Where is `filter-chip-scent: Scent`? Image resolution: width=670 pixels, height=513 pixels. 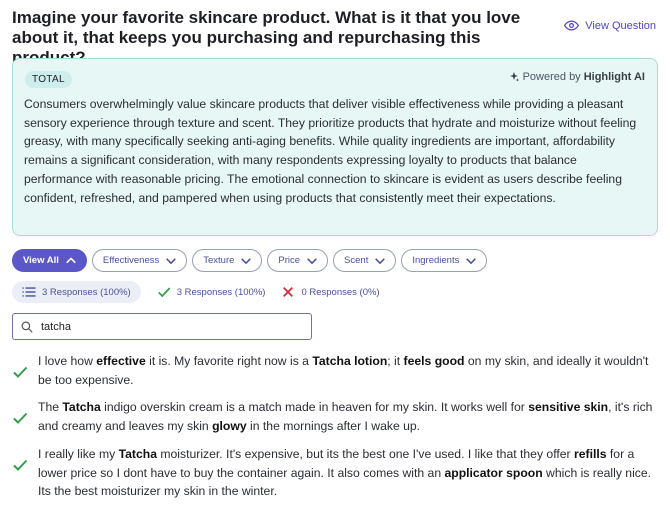
filter-chip-scent: Scent is located at coordinates (365, 260).